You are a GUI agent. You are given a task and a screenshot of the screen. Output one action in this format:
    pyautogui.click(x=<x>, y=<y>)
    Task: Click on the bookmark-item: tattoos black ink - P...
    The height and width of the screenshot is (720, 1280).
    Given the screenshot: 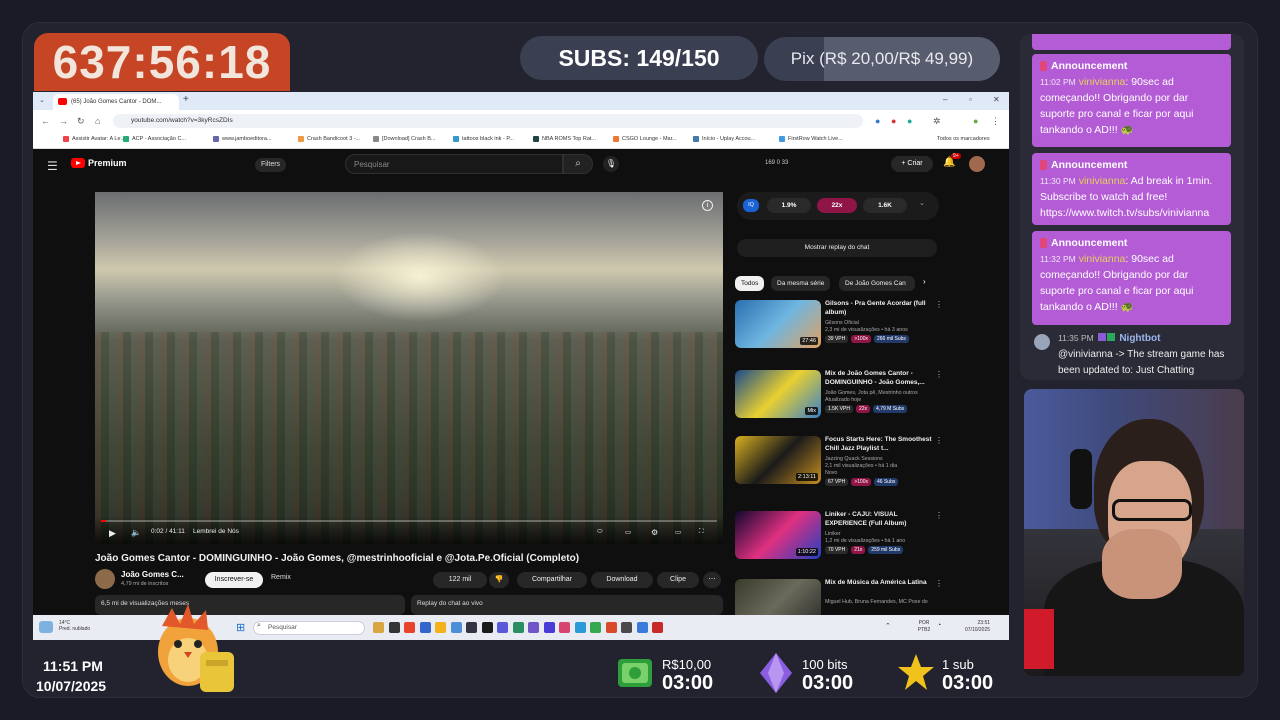 What is the action you would take?
    pyautogui.click(x=483, y=139)
    